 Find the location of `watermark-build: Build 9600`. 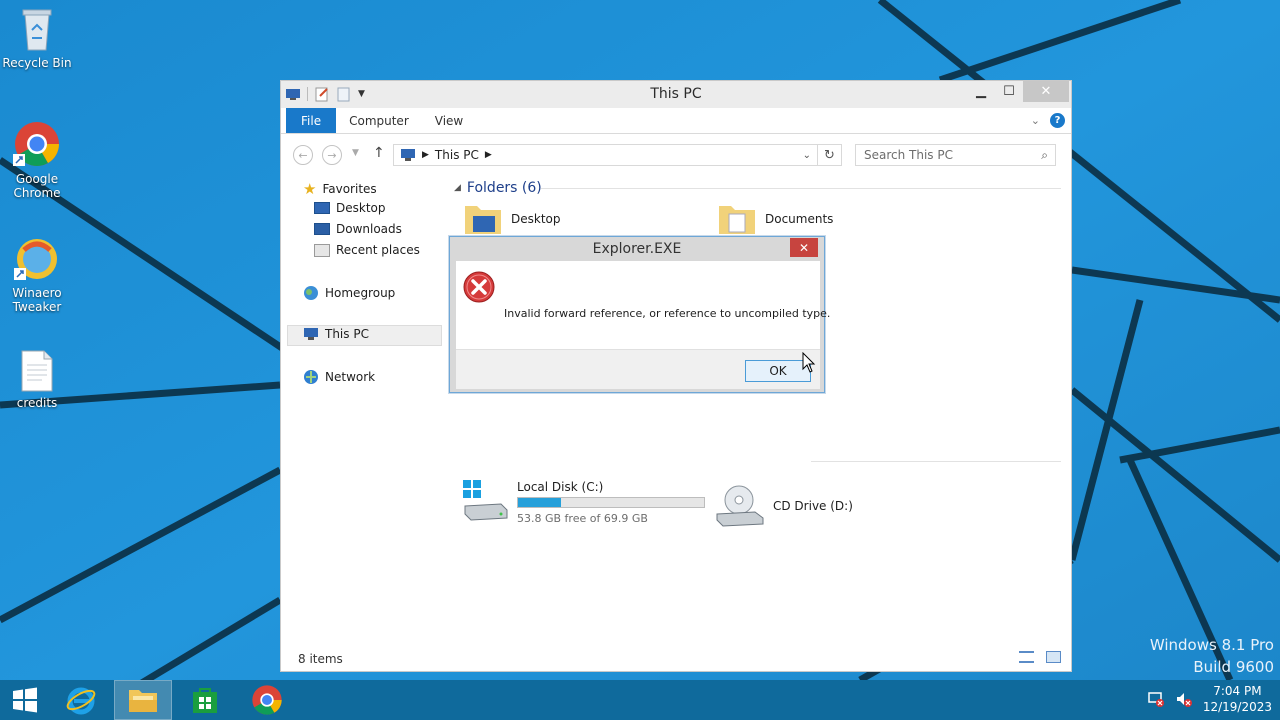

watermark-build: Build 9600 is located at coordinates (1233, 667).